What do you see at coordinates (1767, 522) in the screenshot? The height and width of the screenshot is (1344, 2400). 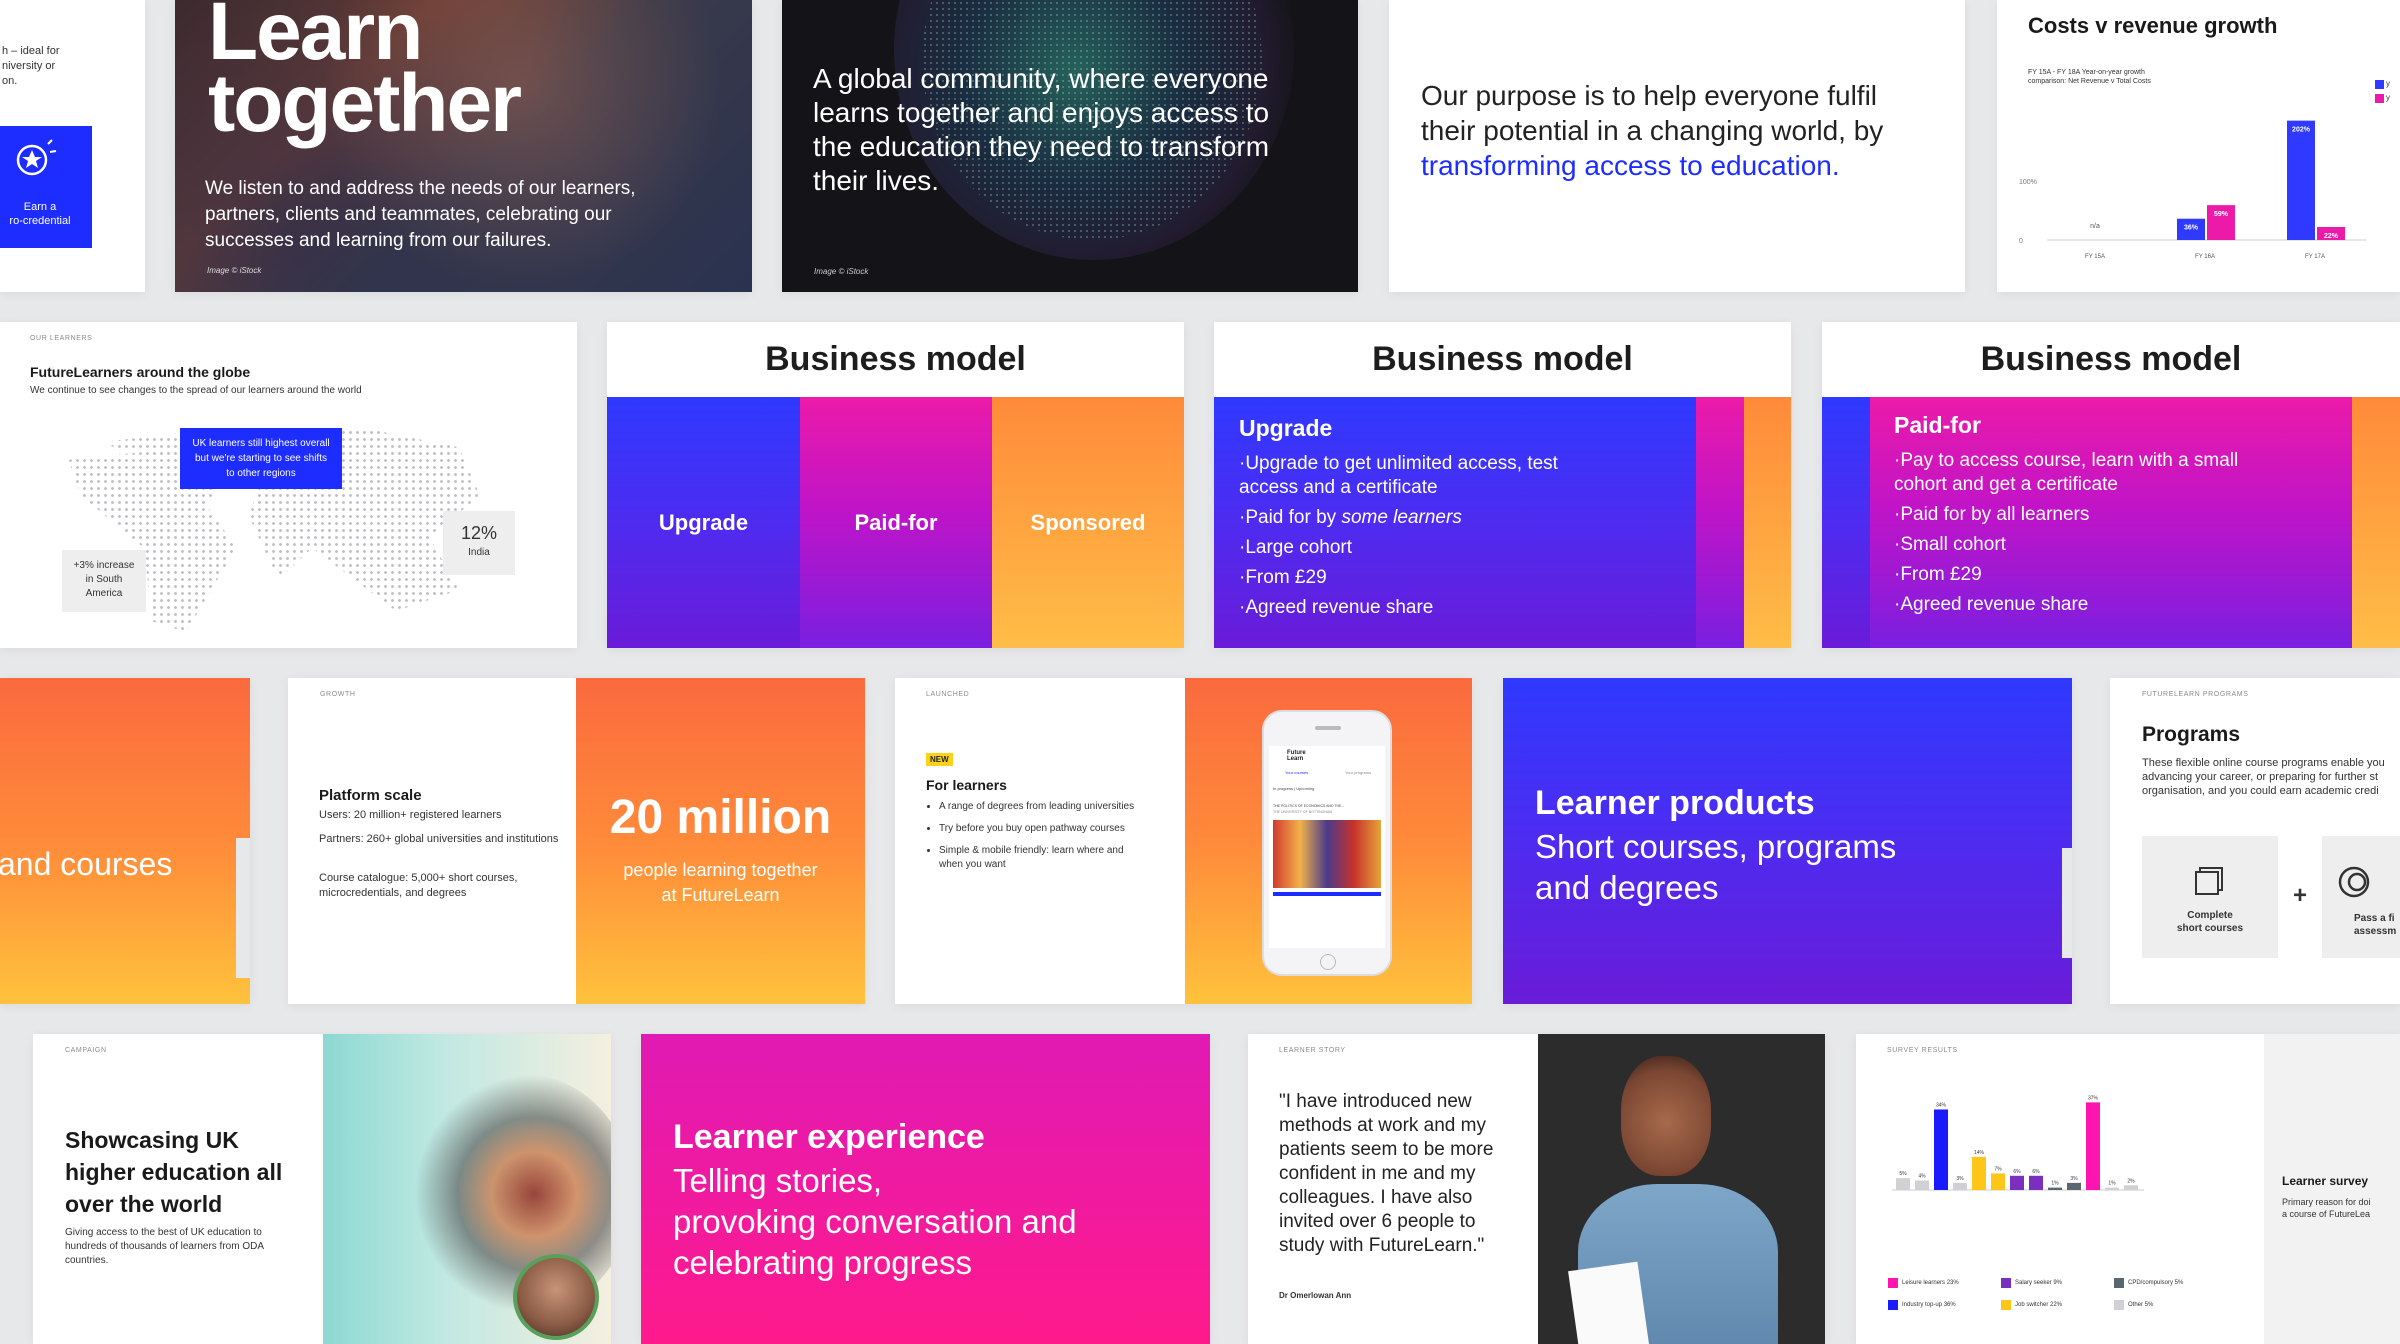 I see `orange-strip` at bounding box center [1767, 522].